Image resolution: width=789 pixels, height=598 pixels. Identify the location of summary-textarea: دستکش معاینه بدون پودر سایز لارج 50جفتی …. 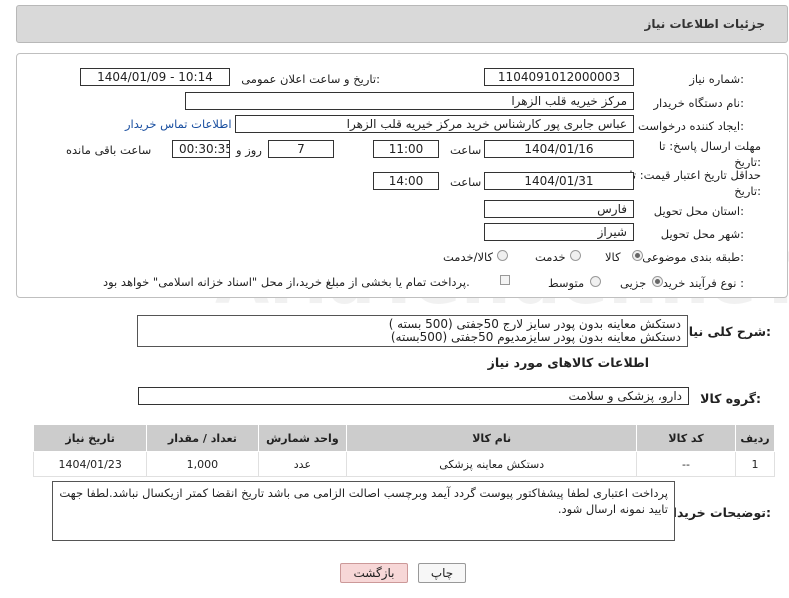
(412, 331).